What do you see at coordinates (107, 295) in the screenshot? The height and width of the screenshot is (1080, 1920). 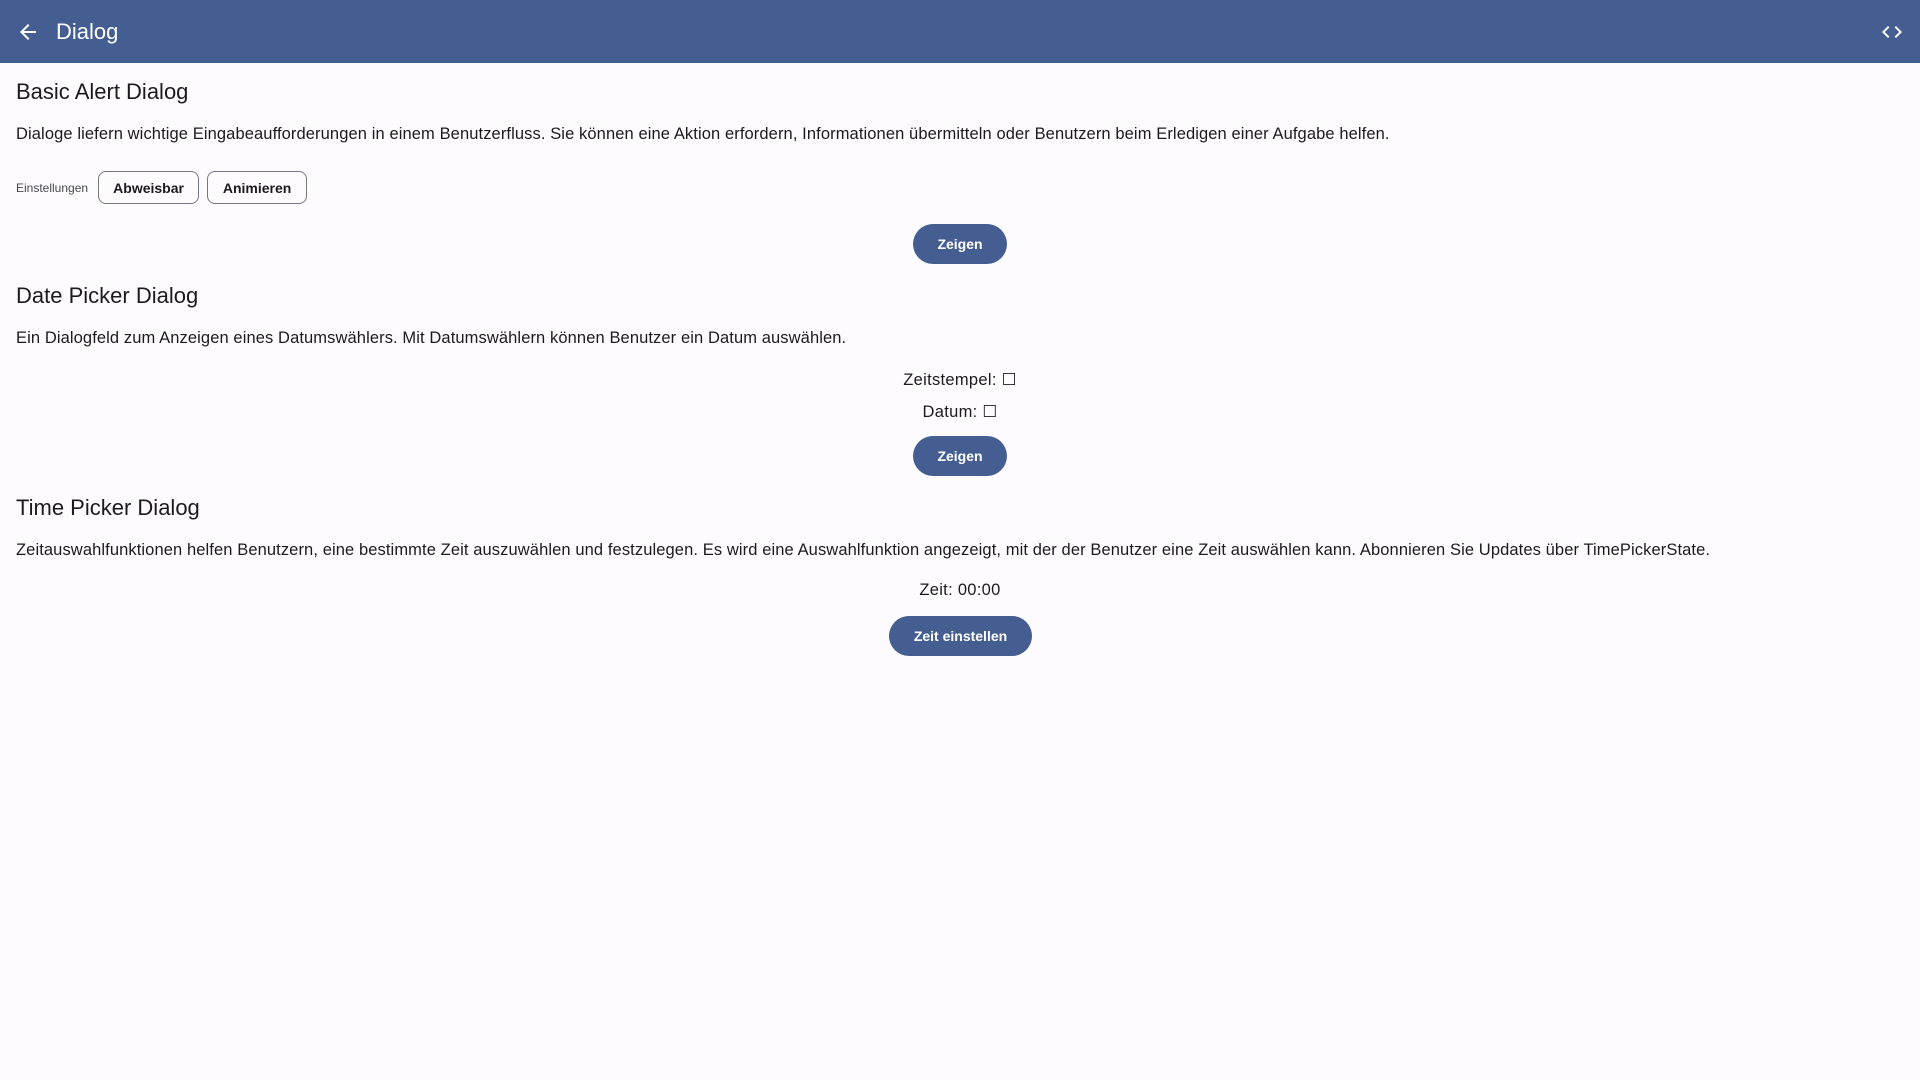 I see `date-picker-title: Date Picker Dialog` at bounding box center [107, 295].